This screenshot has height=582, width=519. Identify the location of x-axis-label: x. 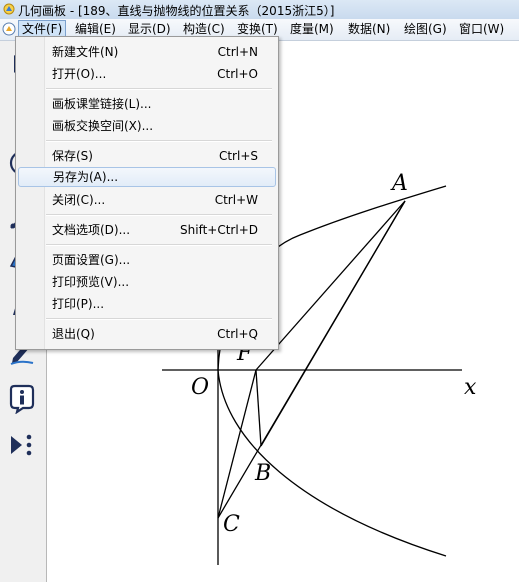
(470, 387).